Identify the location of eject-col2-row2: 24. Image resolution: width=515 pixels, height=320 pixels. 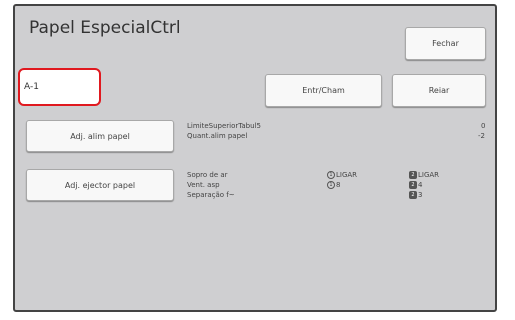
(415, 185).